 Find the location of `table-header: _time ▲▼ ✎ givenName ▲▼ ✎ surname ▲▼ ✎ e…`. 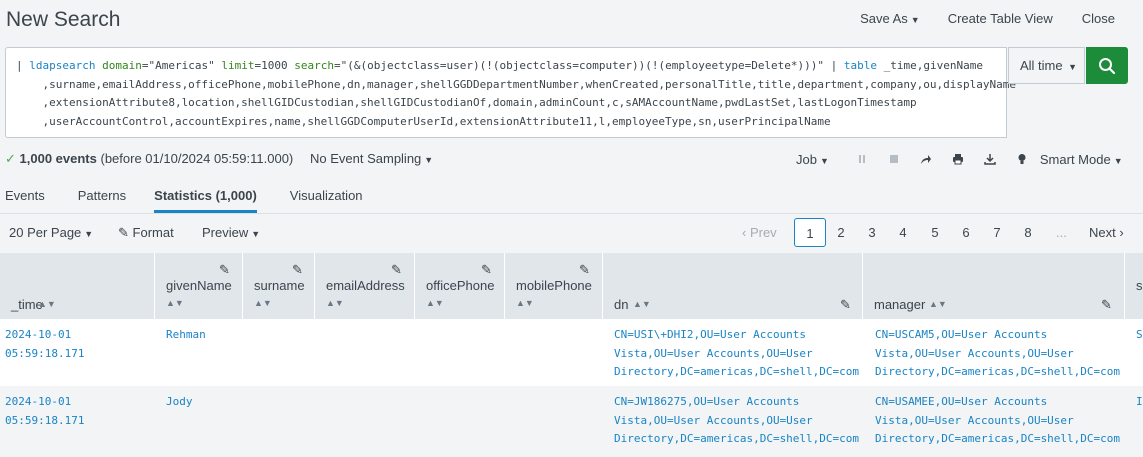

table-header: _time ▲▼ ✎ givenName ▲▼ ✎ surname ▲▼ ✎ e… is located at coordinates (571, 286).